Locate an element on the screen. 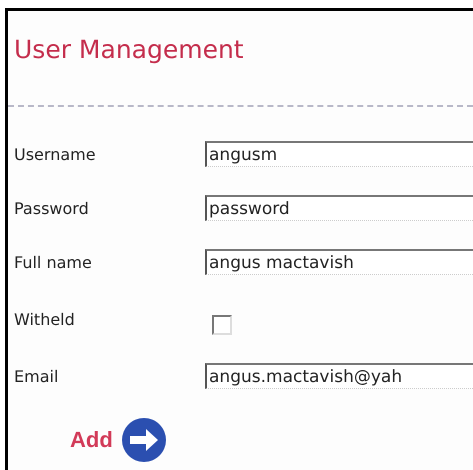 The height and width of the screenshot is (470, 473). field-label: Full name is located at coordinates (53, 262).